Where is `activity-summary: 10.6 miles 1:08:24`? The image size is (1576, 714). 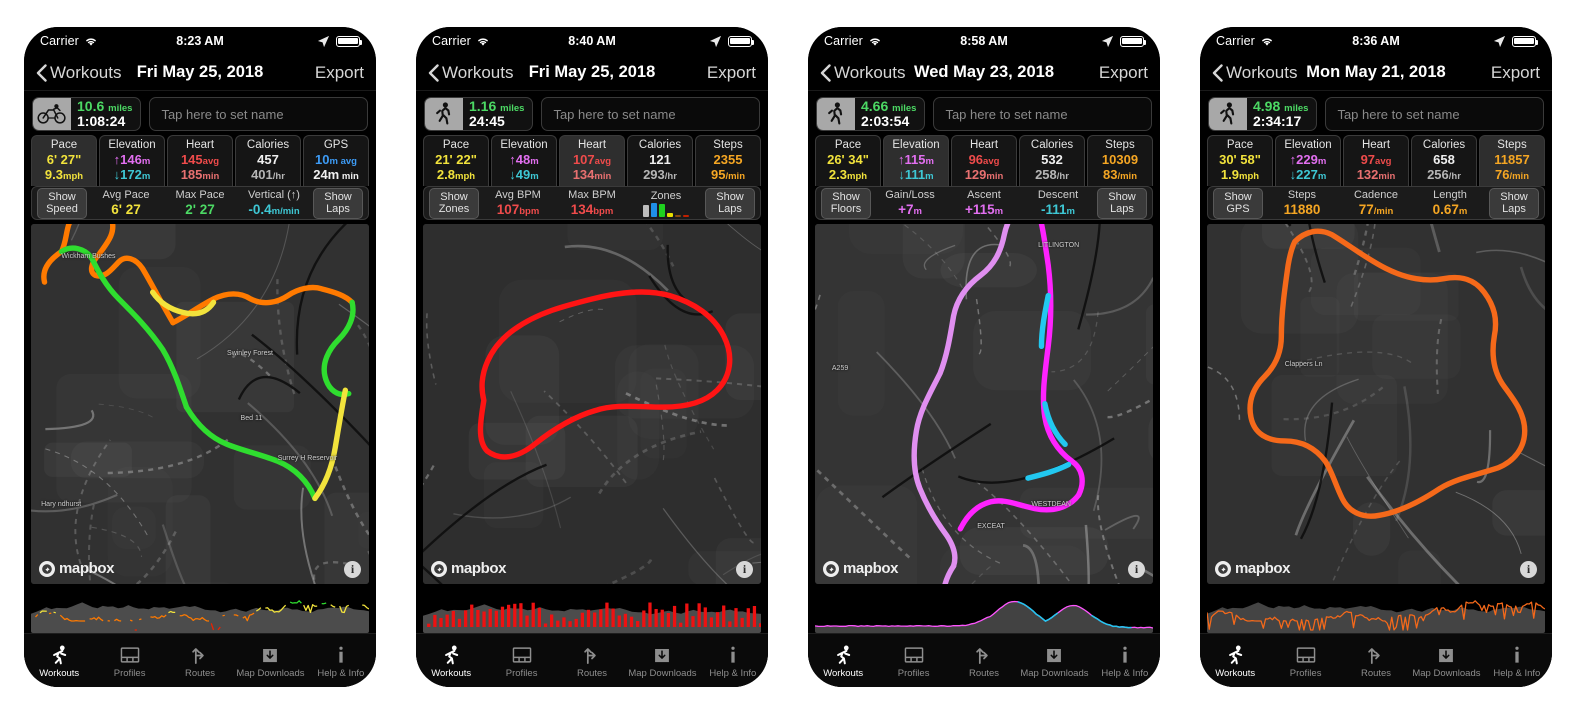
activity-summary: 10.6 miles 1:08:24 is located at coordinates (87, 114).